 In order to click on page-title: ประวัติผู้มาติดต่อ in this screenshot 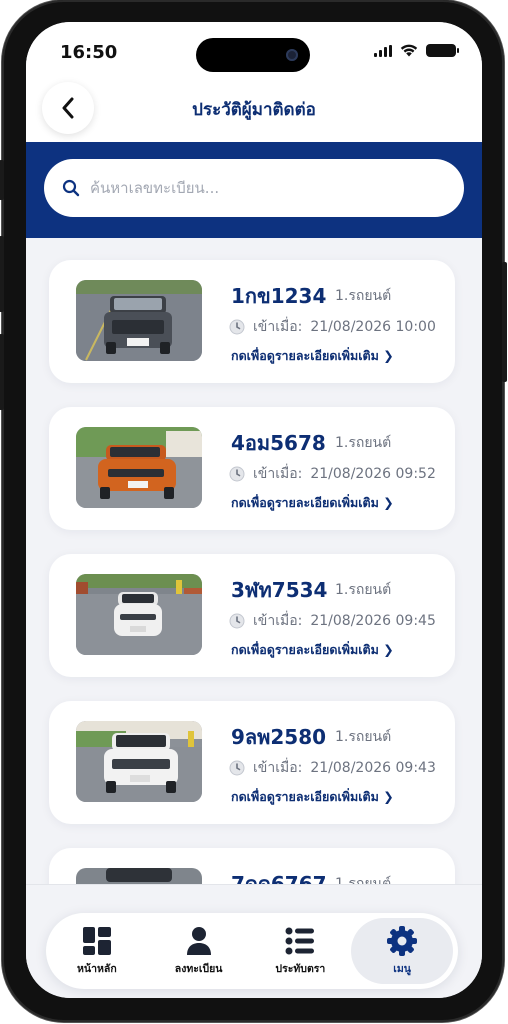, I will do `click(254, 110)`.